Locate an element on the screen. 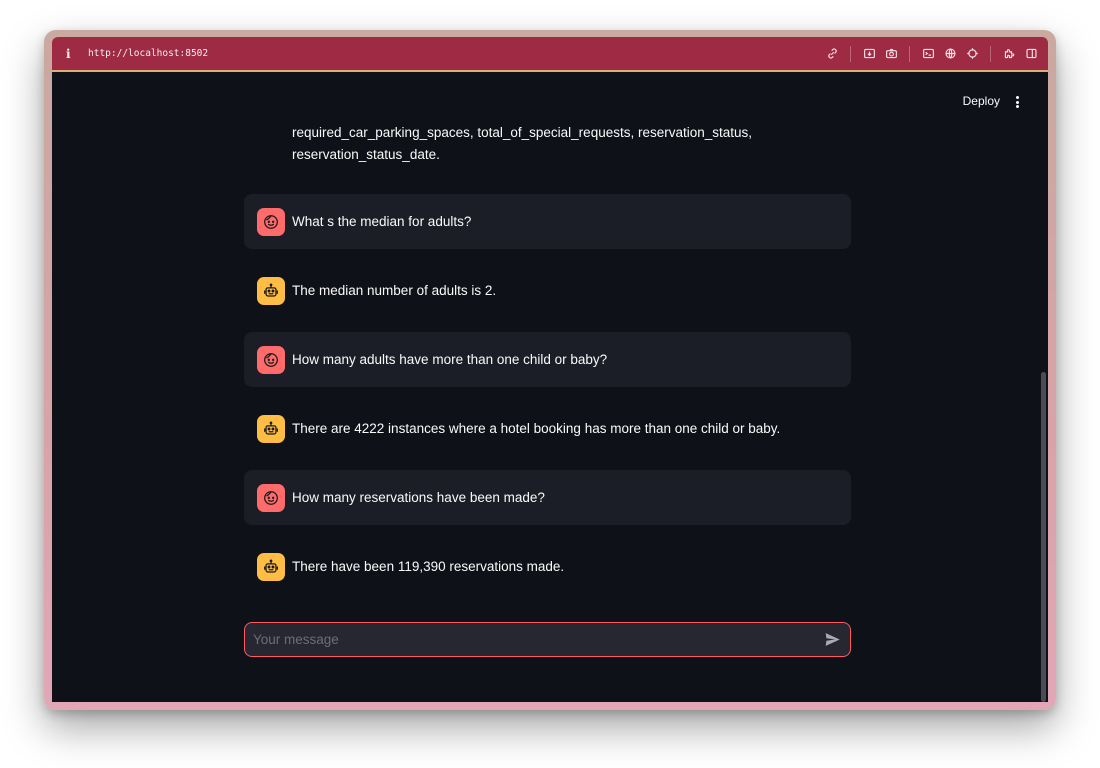 The image size is (1100, 768). chat-message-input is located at coordinates (537, 639).